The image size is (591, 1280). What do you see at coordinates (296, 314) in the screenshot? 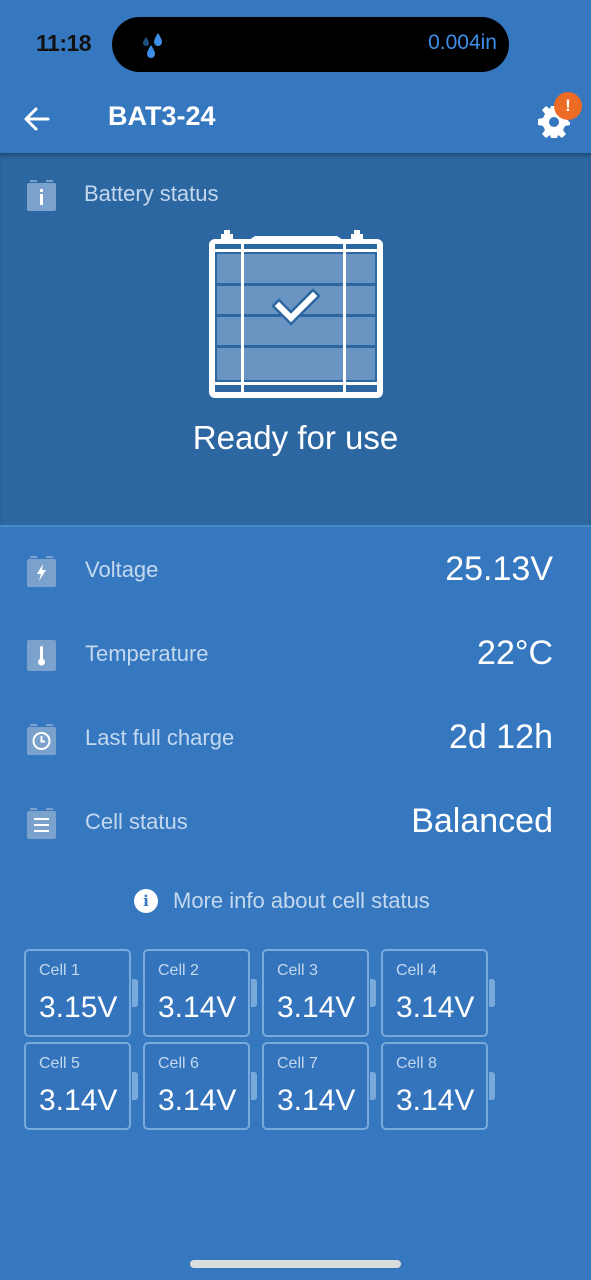
I see `battery-check-icon` at bounding box center [296, 314].